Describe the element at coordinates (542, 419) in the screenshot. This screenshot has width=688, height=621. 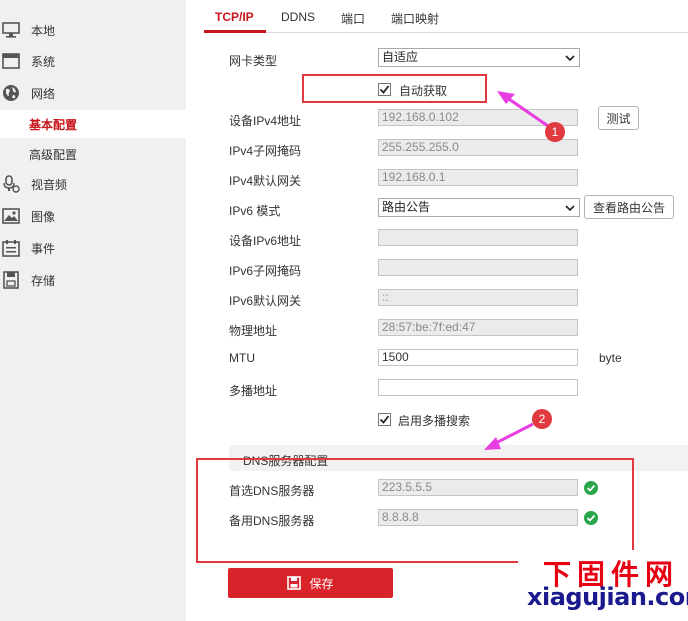
I see `annotation-badge-2: 2` at that location.